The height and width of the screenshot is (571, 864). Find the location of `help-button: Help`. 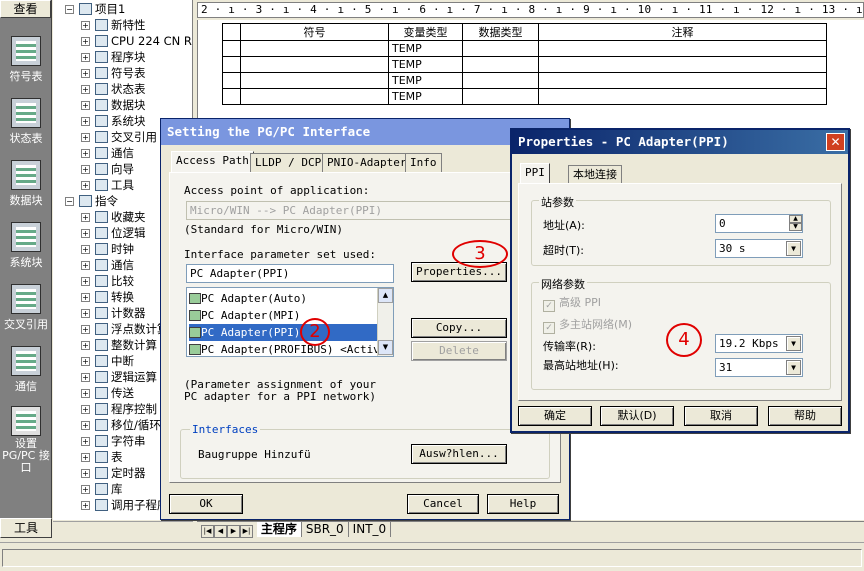

help-button: Help is located at coordinates (523, 504).